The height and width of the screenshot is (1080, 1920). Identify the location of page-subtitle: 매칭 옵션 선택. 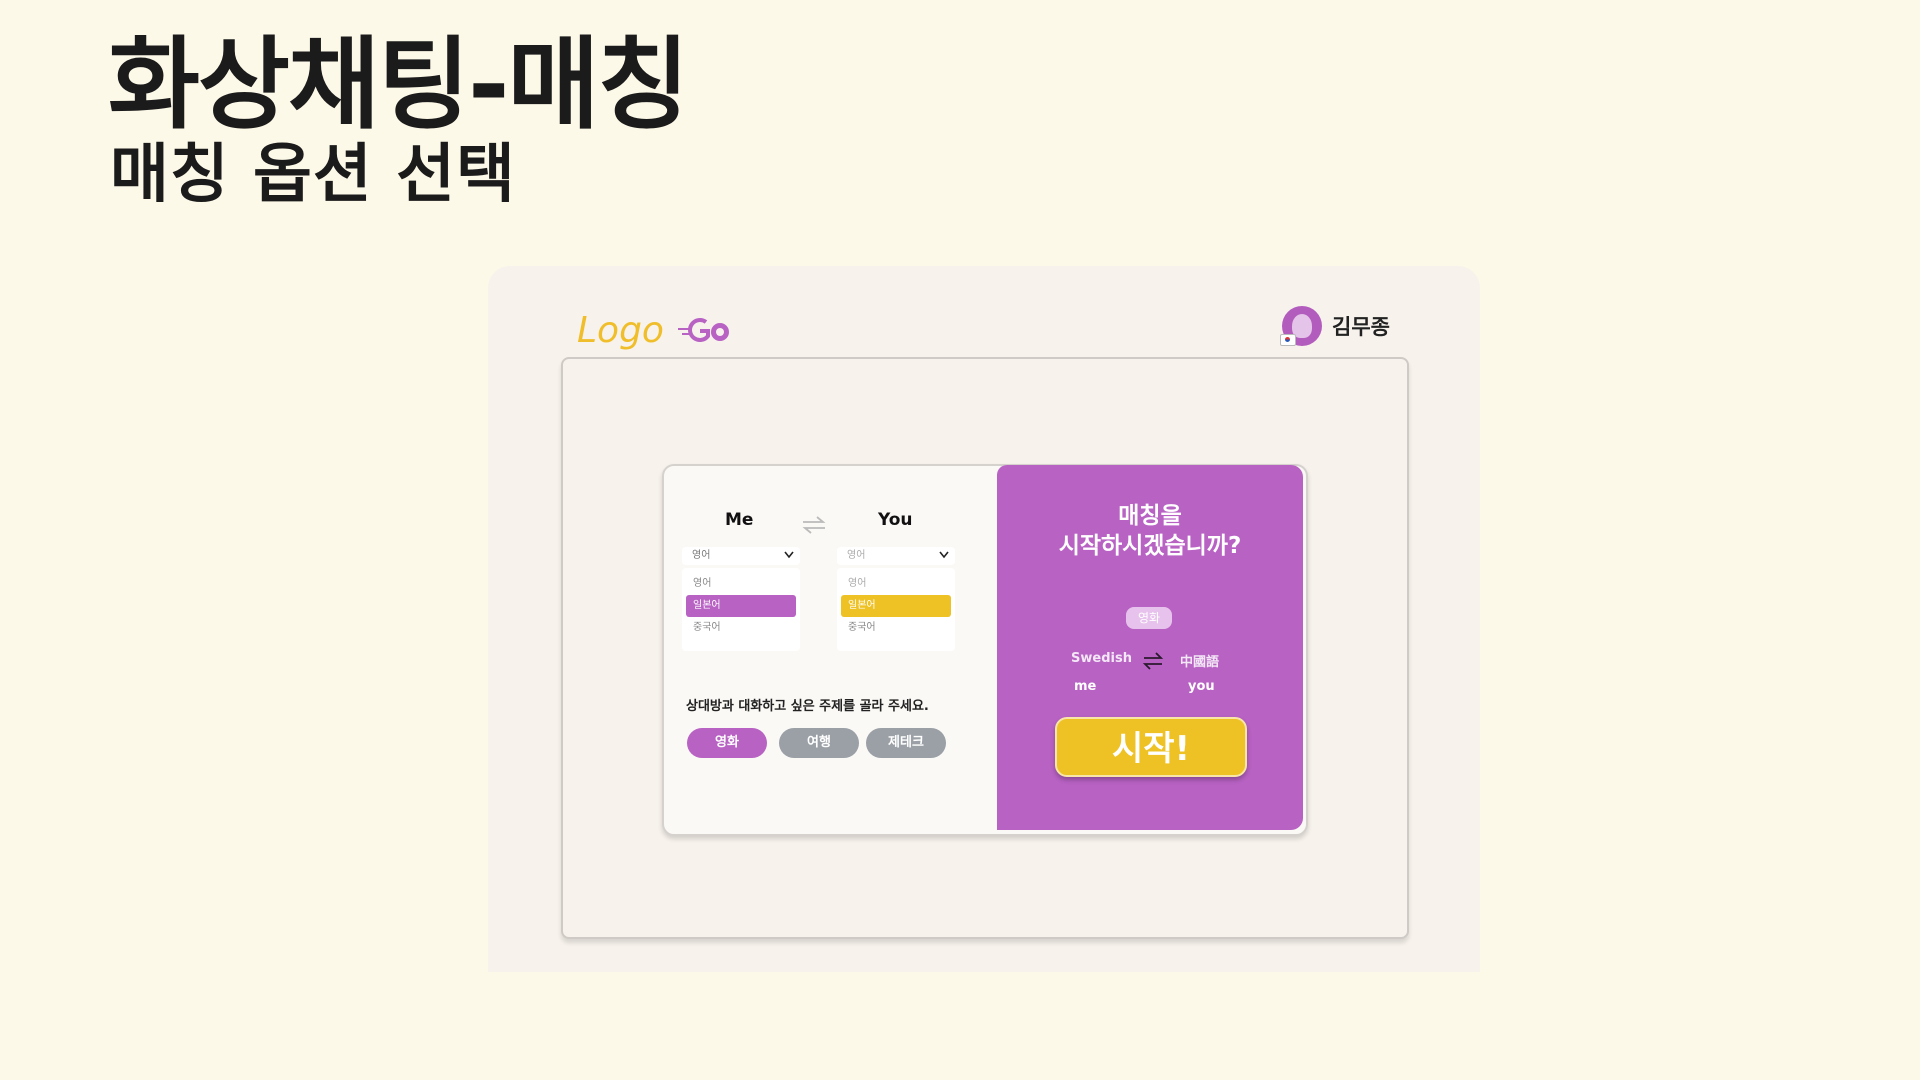
(313, 175).